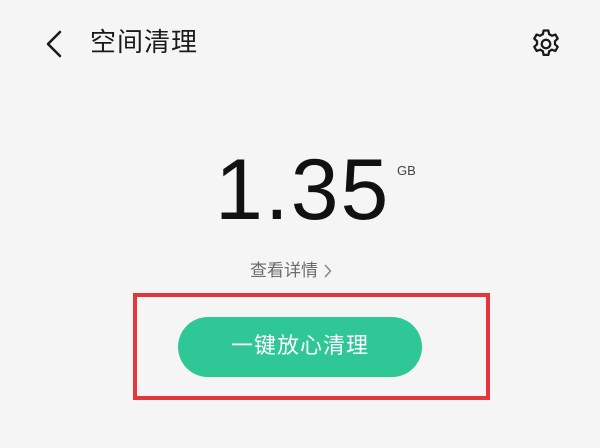  What do you see at coordinates (303, 190) in the screenshot?
I see `storage-amount: 1.35` at bounding box center [303, 190].